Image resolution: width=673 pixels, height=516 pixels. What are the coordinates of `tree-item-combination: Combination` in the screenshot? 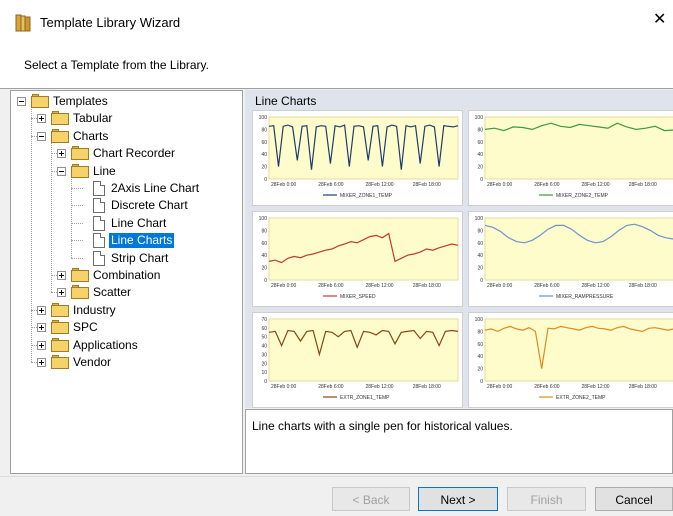 It's located at (121, 275).